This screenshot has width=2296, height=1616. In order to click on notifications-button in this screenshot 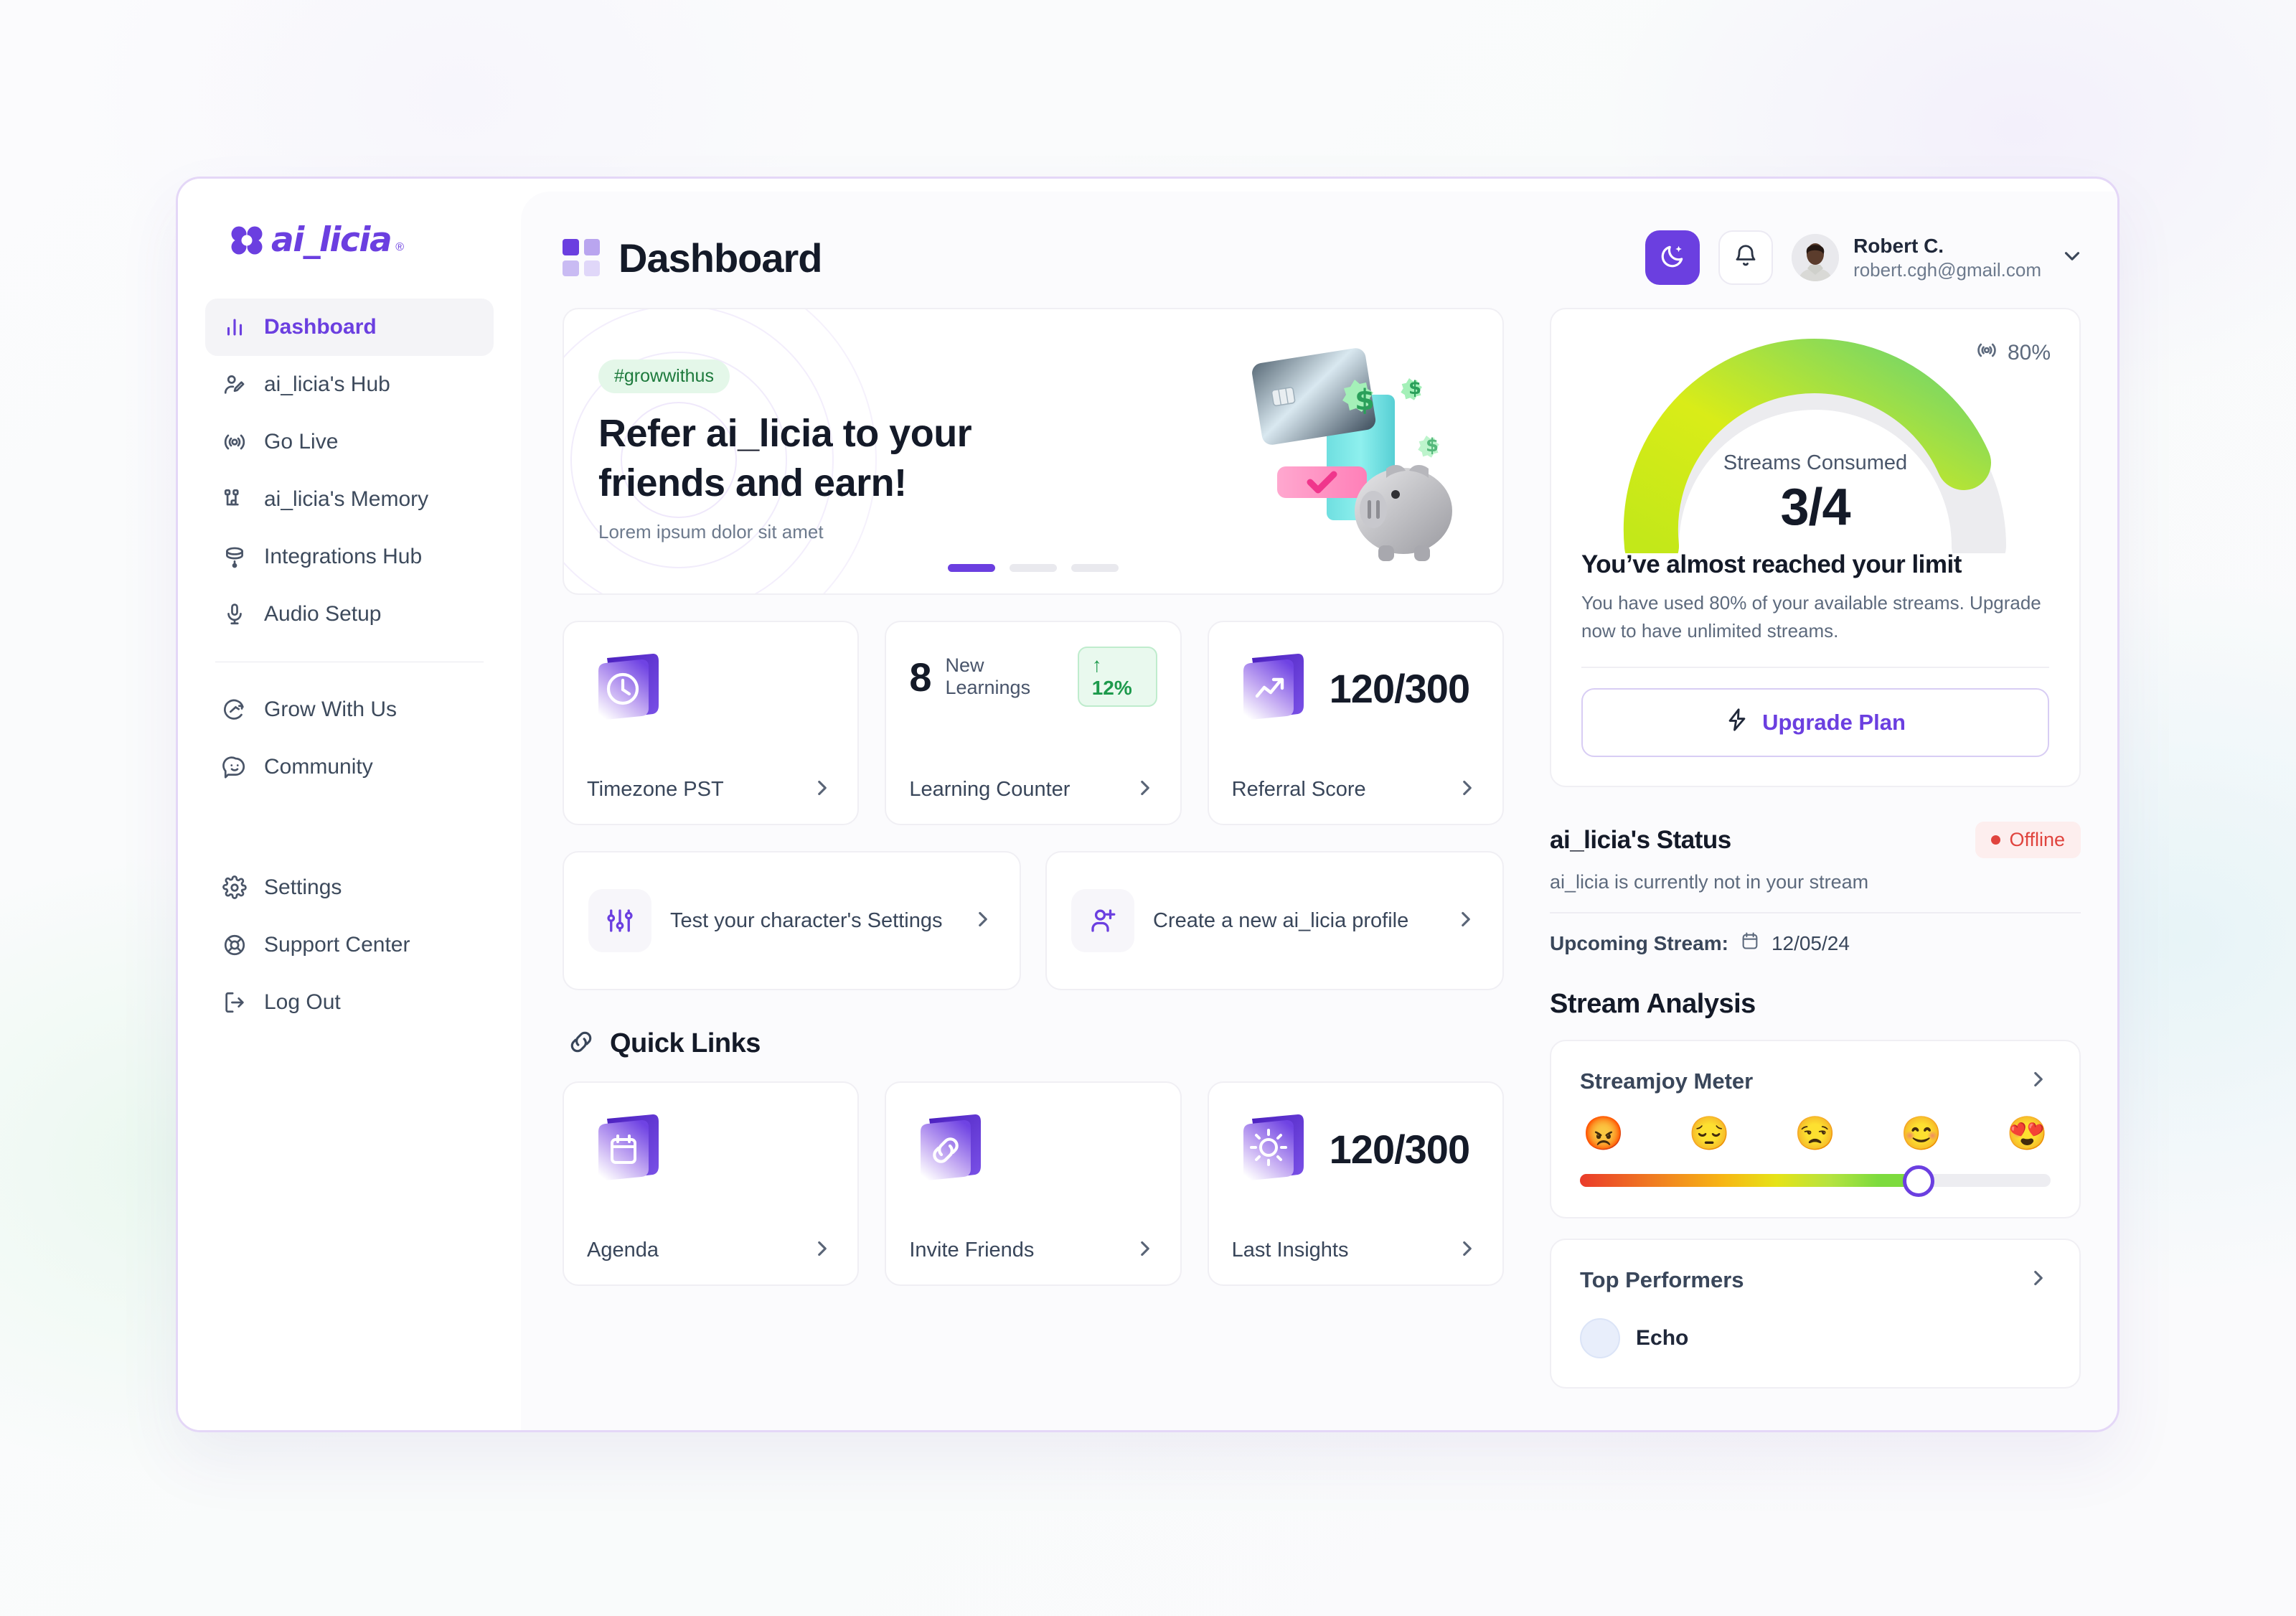, I will do `click(1746, 257)`.